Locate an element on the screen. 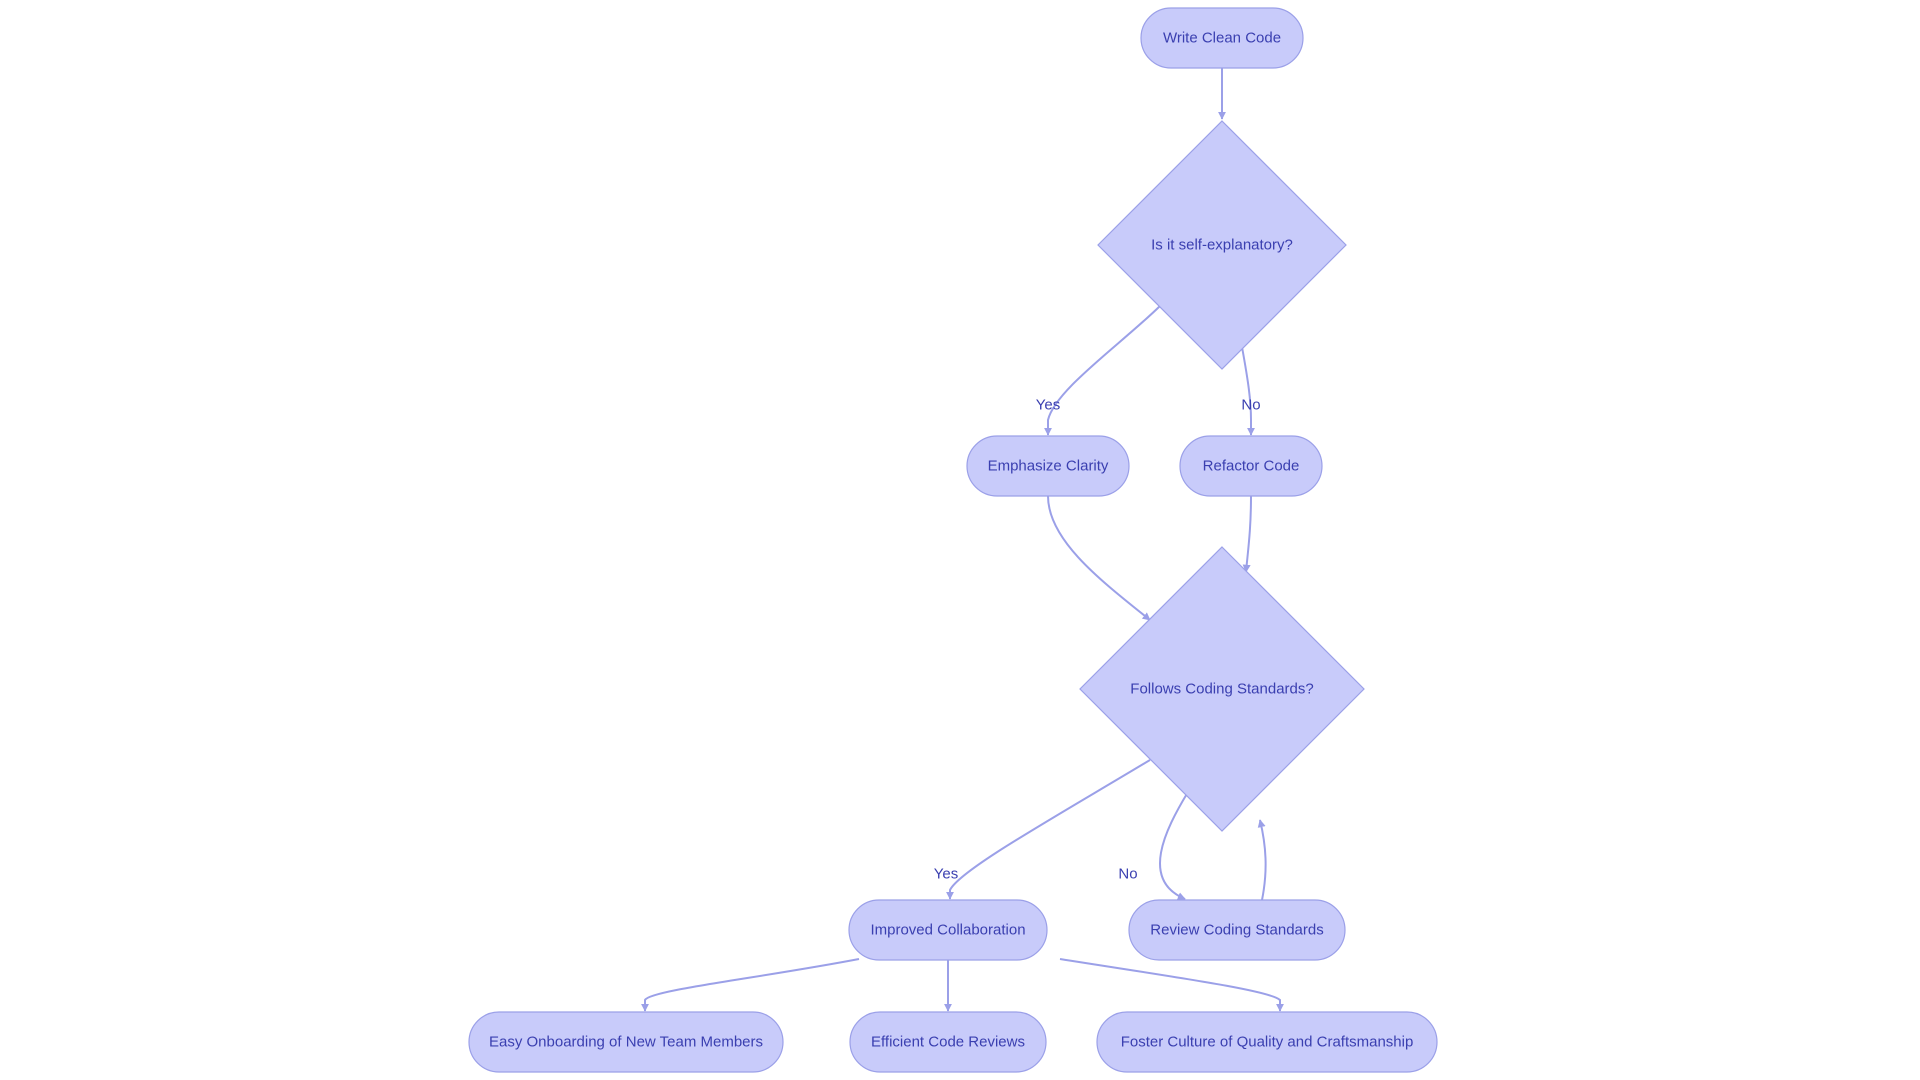 Image resolution: width=1920 pixels, height=1080 pixels. node-write: Write Clean Code is located at coordinates (1222, 38).